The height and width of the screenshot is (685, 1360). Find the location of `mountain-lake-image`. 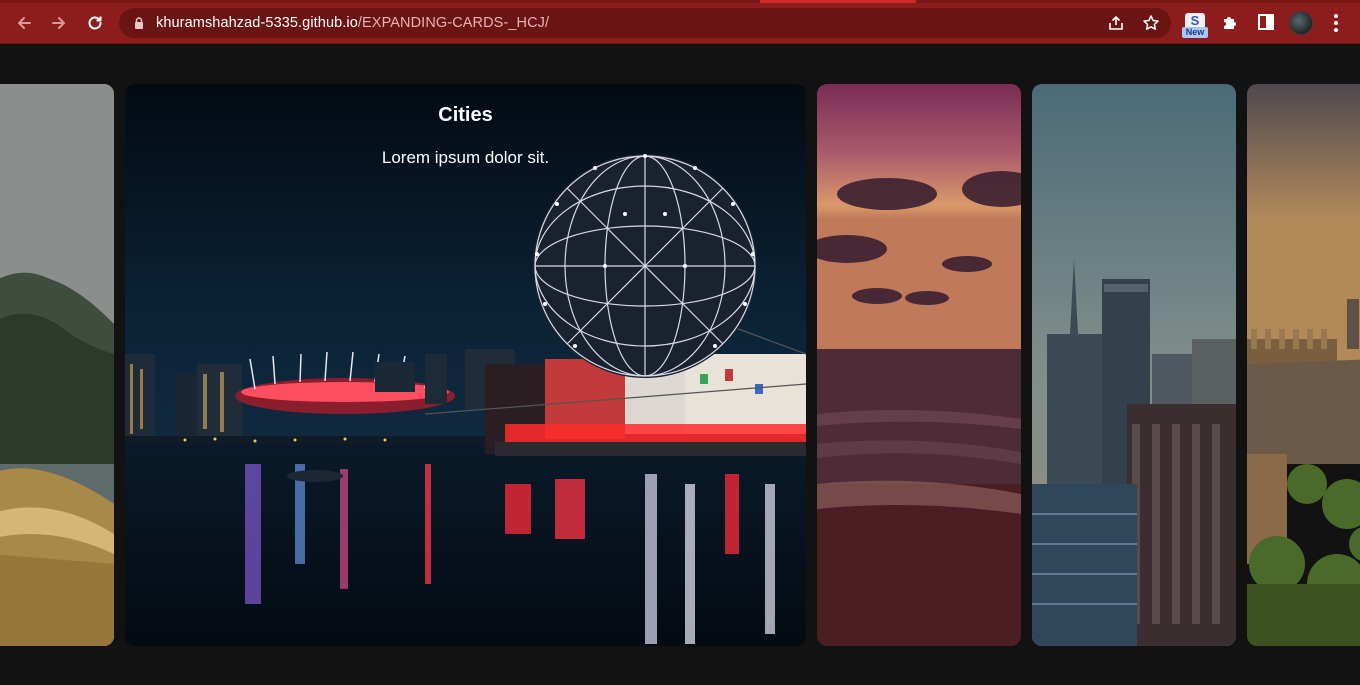

mountain-lake-image is located at coordinates (57, 365).